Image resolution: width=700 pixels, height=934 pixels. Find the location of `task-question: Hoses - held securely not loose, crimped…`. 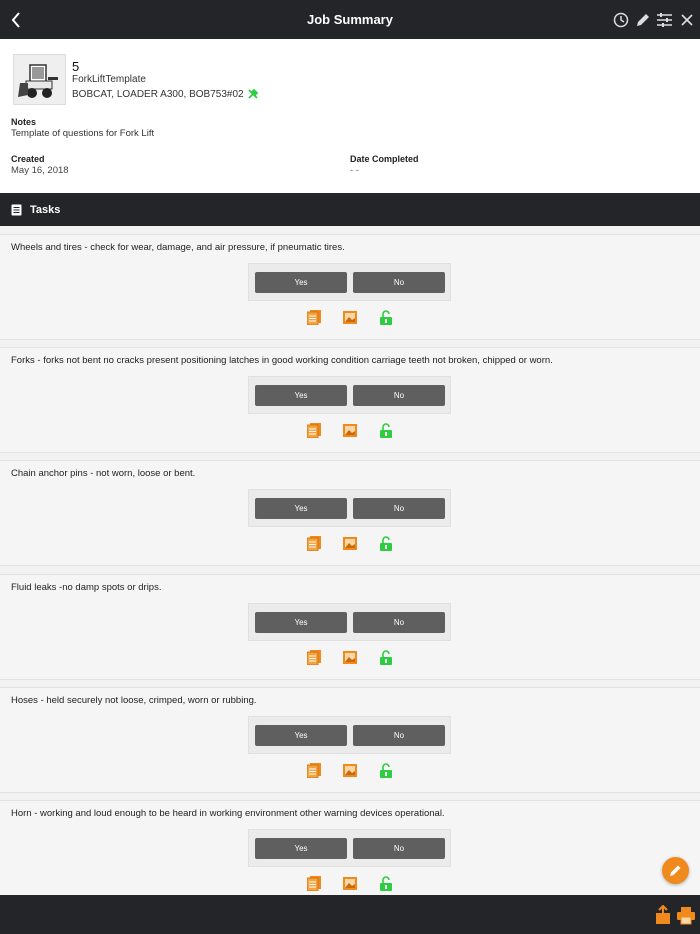

task-question: Hoses - held securely not loose, crimped… is located at coordinates (134, 700).